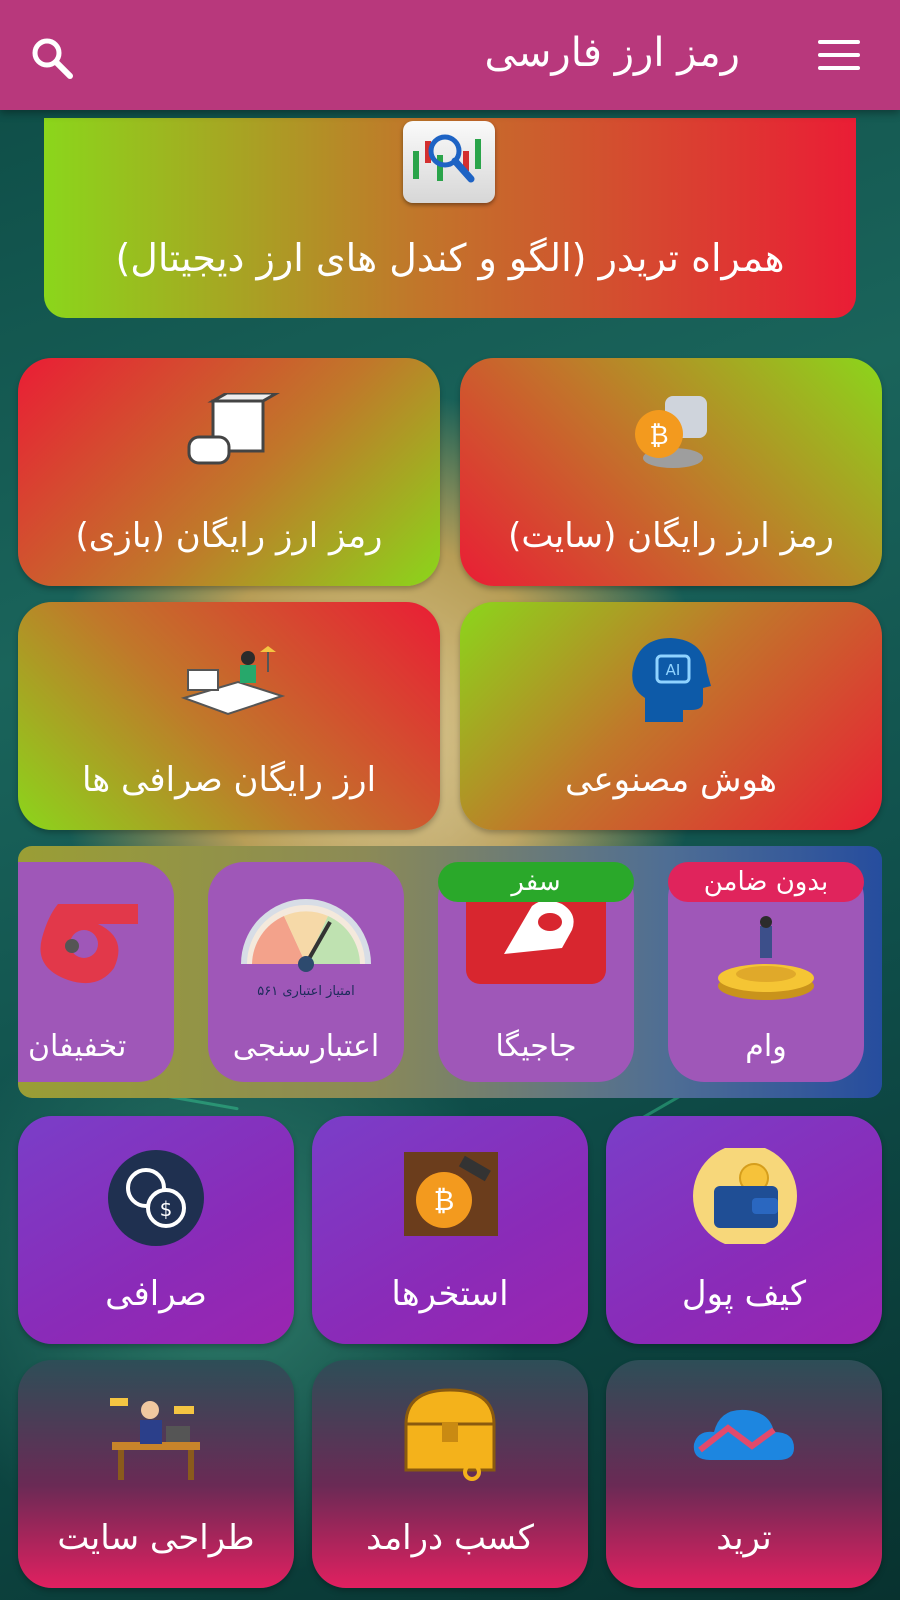 The image size is (900, 1600). Describe the element at coordinates (671, 536) in the screenshot. I see `tile-label: رمز ارز رایگان (سایت)` at that location.